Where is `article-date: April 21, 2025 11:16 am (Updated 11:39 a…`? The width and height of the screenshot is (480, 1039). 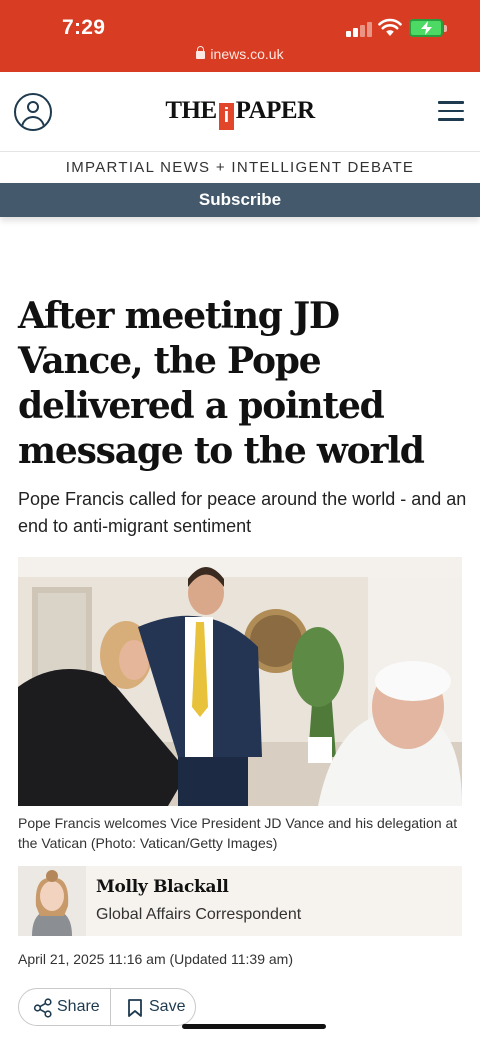
article-date: April 21, 2025 11:16 am (Updated 11:39 a… is located at coordinates (155, 959).